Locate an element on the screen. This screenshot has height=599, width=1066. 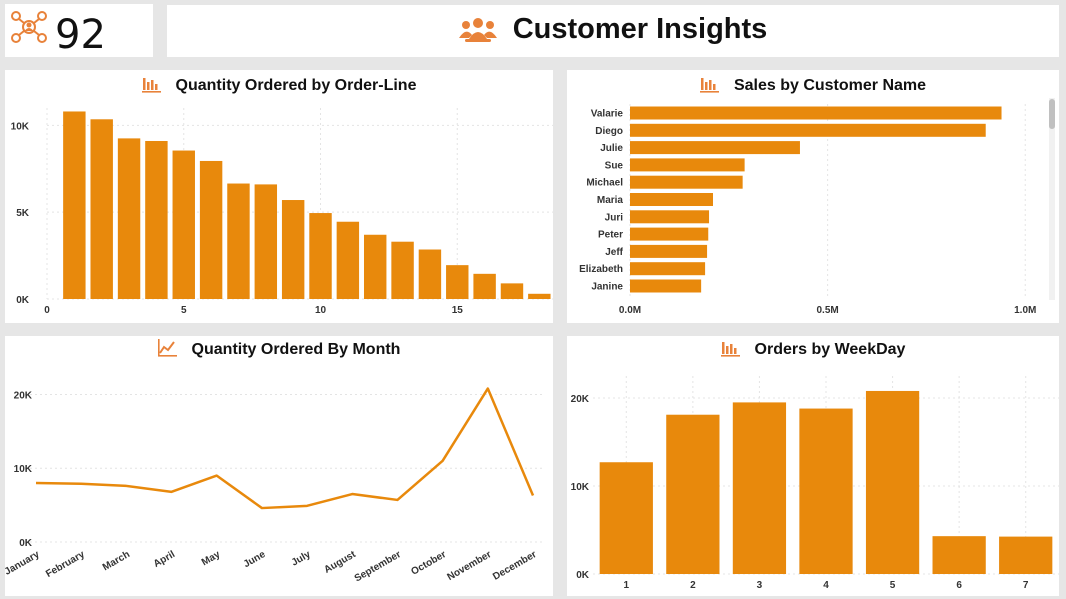
y-tick-label: 5K is located at coordinates (23, 213).